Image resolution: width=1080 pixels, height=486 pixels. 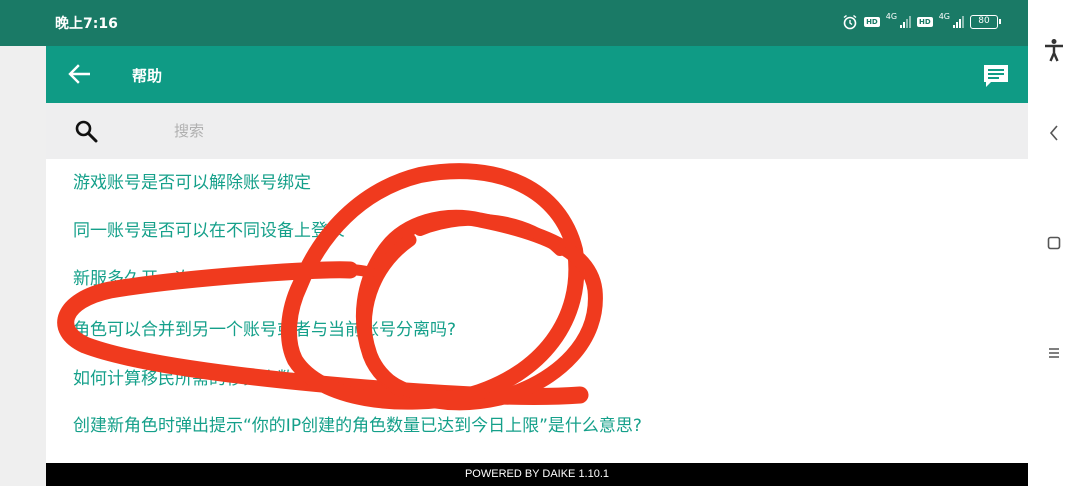 What do you see at coordinates (891, 16) in the screenshot?
I see `network-type-1: 4G` at bounding box center [891, 16].